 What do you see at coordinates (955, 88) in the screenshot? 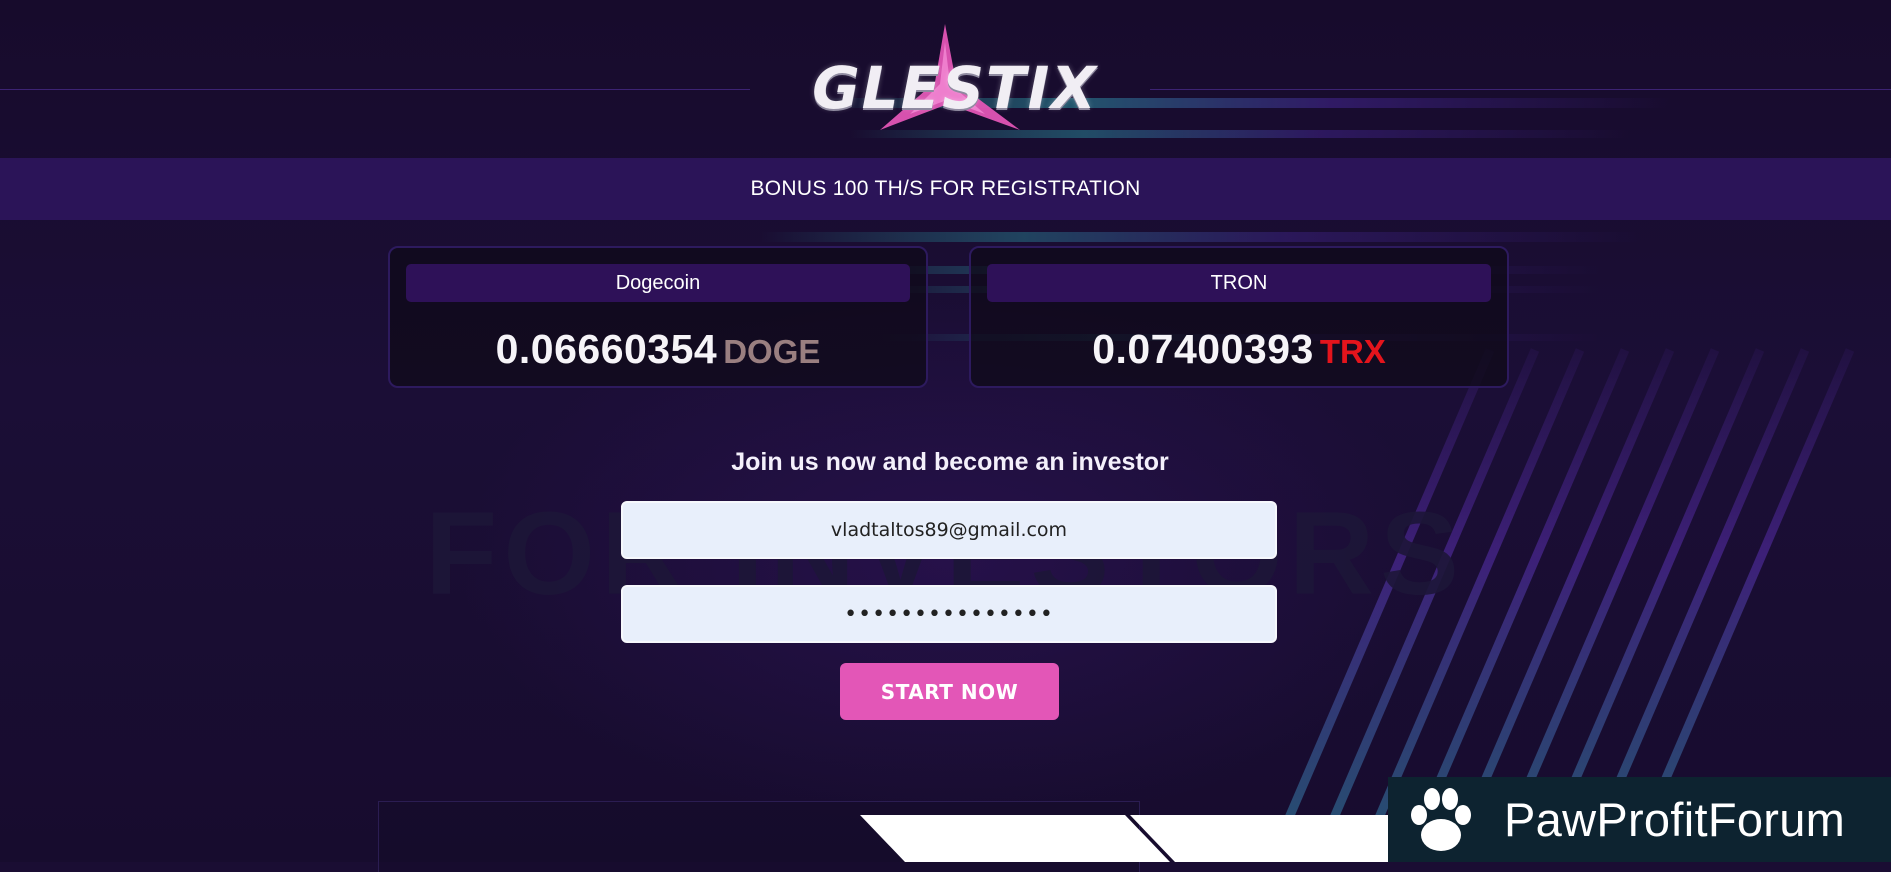
I see `logo-text: GLESTIX` at bounding box center [955, 88].